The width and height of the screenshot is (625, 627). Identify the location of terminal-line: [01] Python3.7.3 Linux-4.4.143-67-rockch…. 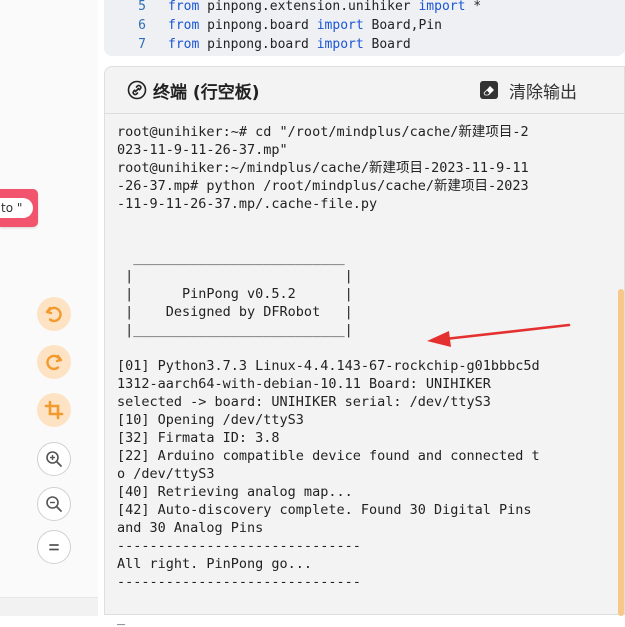
(328, 366).